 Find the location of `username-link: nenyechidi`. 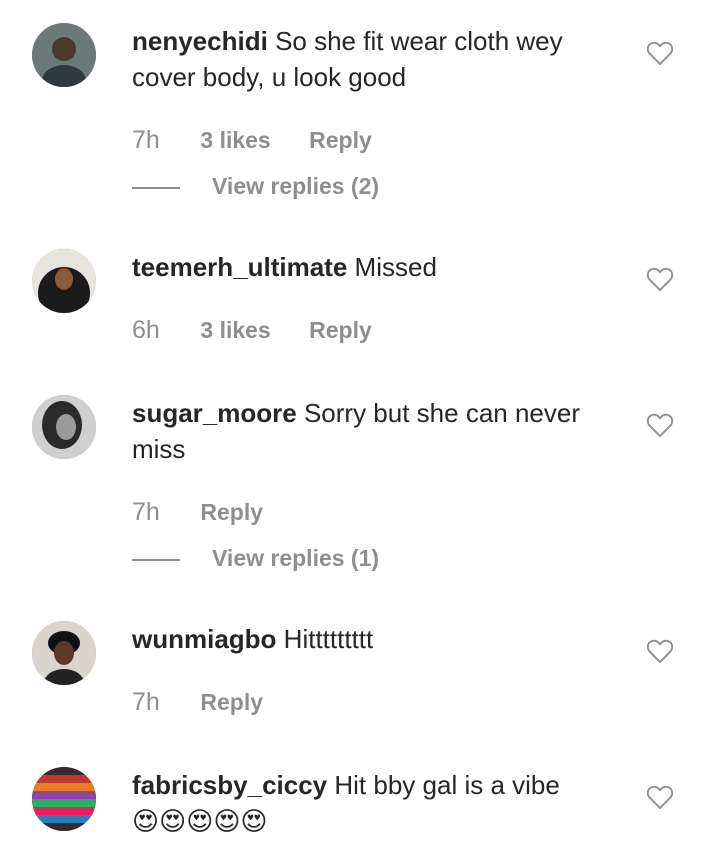

username-link: nenyechidi is located at coordinates (200, 41).